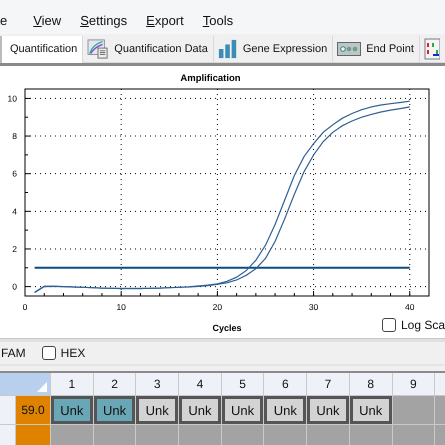  I want to click on x-tick-label: 30, so click(313, 307).